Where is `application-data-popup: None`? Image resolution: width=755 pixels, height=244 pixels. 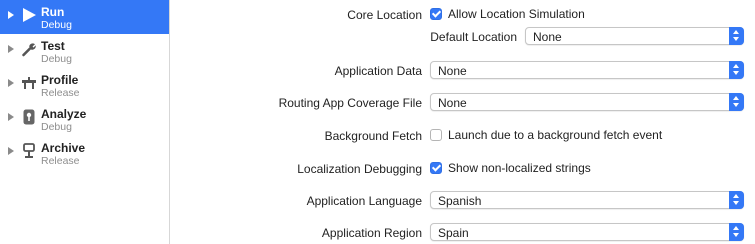
application-data-popup: None is located at coordinates (587, 70).